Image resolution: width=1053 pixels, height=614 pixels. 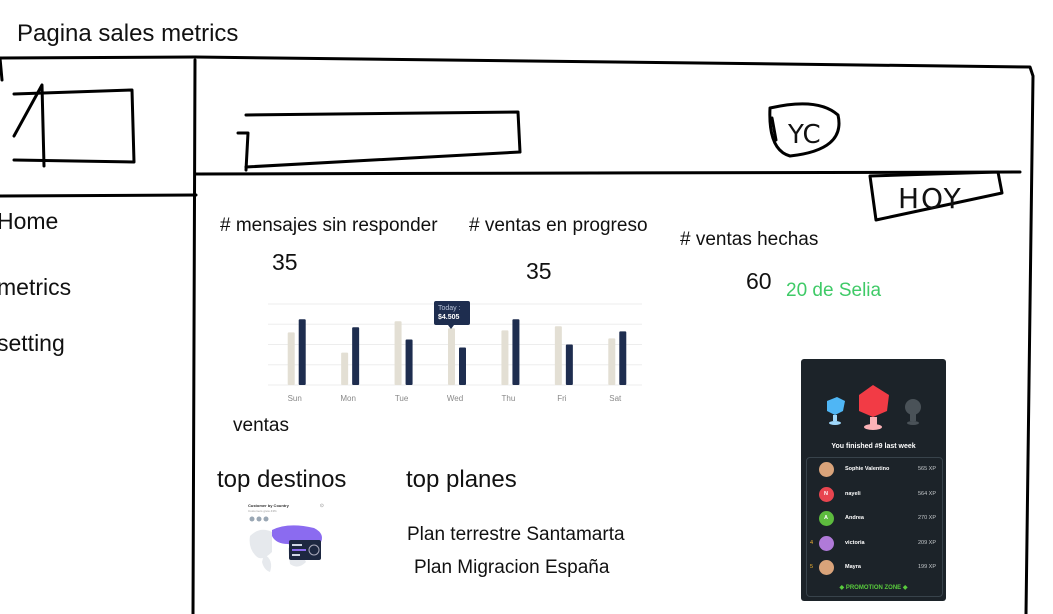 What do you see at coordinates (855, 542) in the screenshot?
I see `leaderboard-name: victoria` at bounding box center [855, 542].